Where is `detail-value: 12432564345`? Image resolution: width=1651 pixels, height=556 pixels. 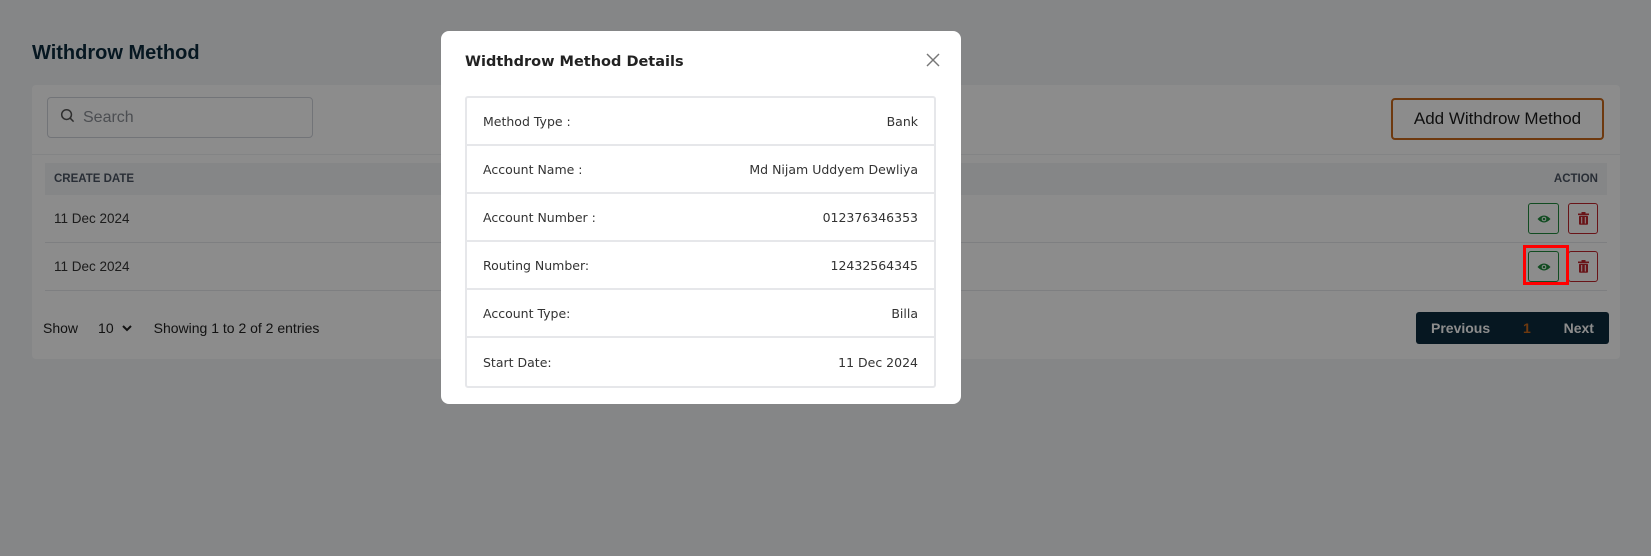
detail-value: 12432564345 is located at coordinates (874, 265).